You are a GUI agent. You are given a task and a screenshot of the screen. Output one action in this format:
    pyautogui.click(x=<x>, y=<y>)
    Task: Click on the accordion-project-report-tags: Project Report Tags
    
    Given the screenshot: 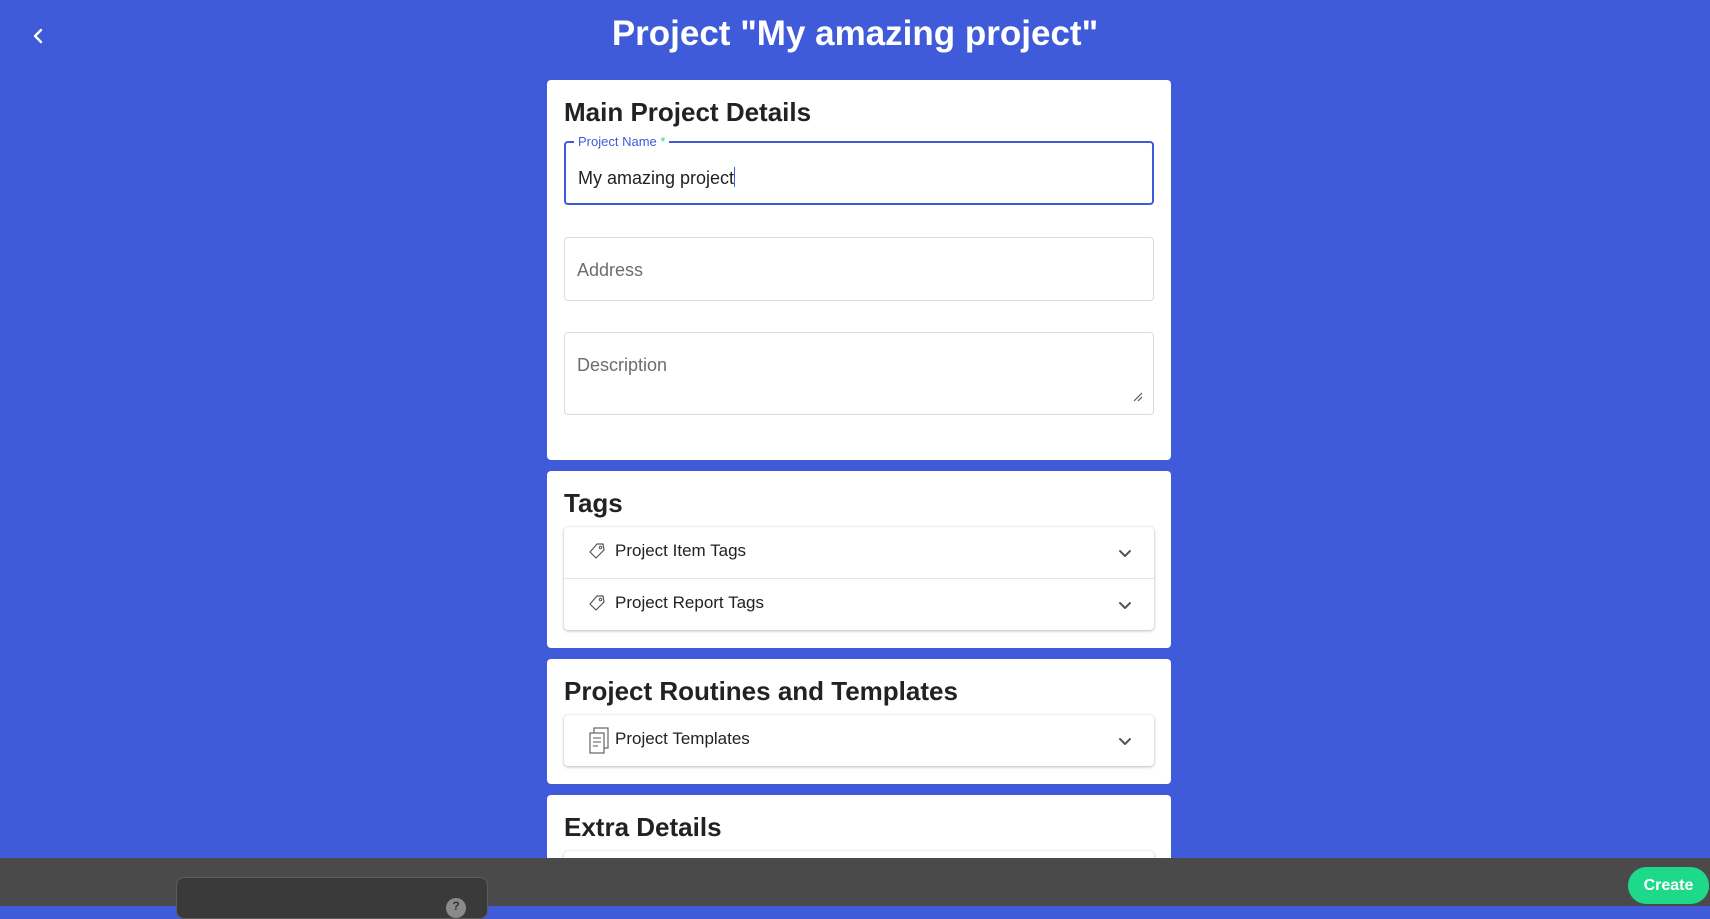 What is the action you would take?
    pyautogui.click(x=859, y=604)
    